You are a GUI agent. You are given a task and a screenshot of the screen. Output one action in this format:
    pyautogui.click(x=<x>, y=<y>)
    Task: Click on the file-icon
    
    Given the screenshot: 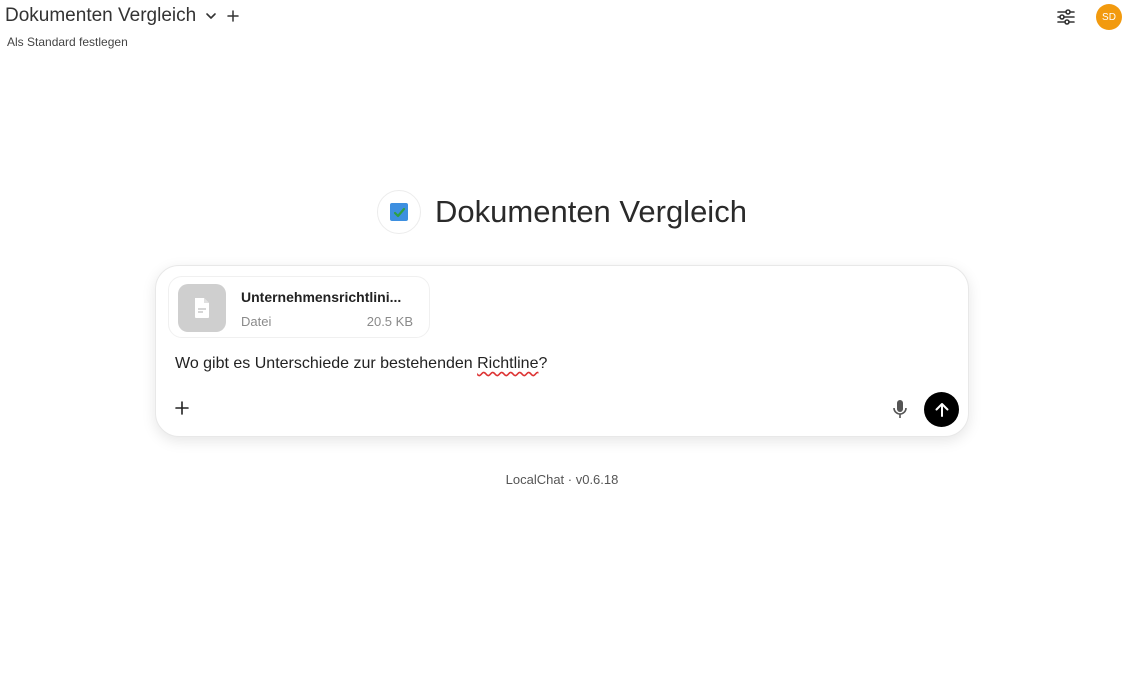 What is the action you would take?
    pyautogui.click(x=202, y=308)
    